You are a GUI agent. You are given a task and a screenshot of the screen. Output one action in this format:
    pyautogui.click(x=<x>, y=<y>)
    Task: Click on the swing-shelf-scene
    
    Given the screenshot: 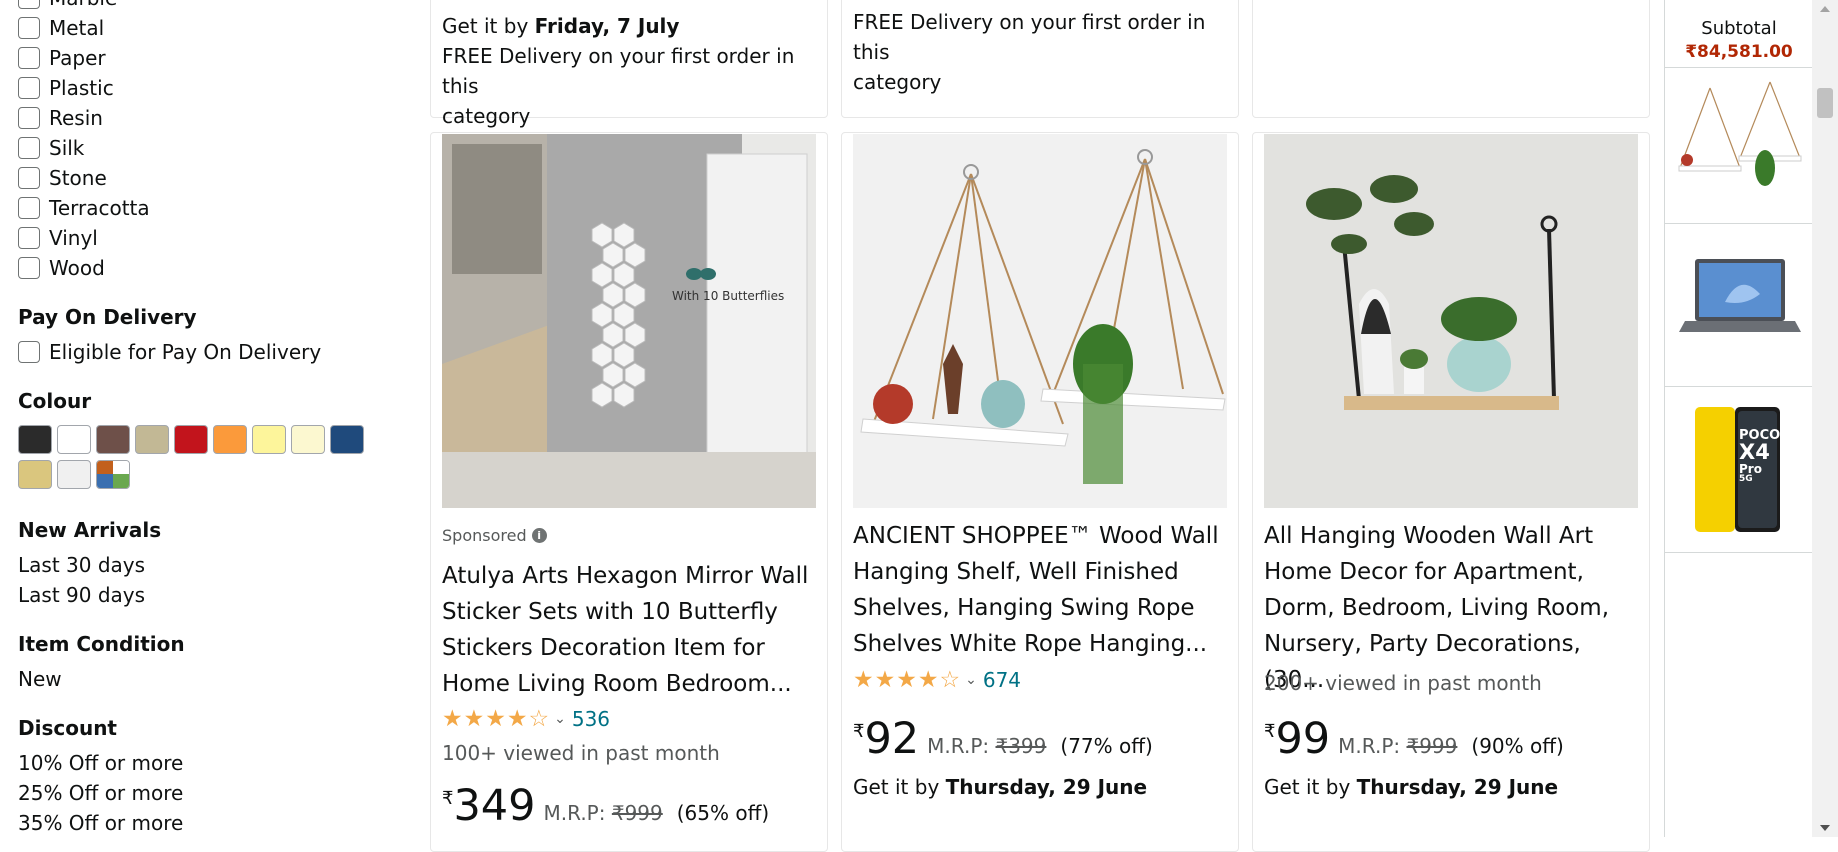 What is the action you would take?
    pyautogui.click(x=1040, y=321)
    